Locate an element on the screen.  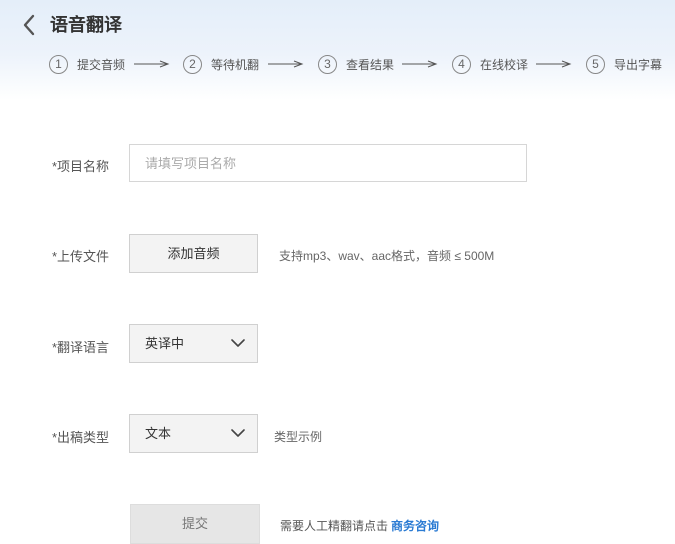
progress-steps: 1 提交音频 2 等待机翻 3 查看结果 4 在线校译 5 导出字幕 is located at coordinates (362, 64).